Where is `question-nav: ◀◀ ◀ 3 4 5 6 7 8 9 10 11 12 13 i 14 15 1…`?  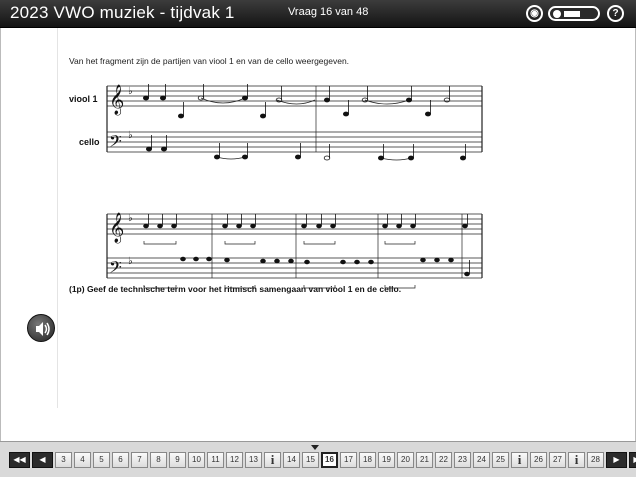
question-nav: ◀◀ ◀ 3 4 5 6 7 8 9 10 11 12 13 i 14 15 1… is located at coordinates (322, 460).